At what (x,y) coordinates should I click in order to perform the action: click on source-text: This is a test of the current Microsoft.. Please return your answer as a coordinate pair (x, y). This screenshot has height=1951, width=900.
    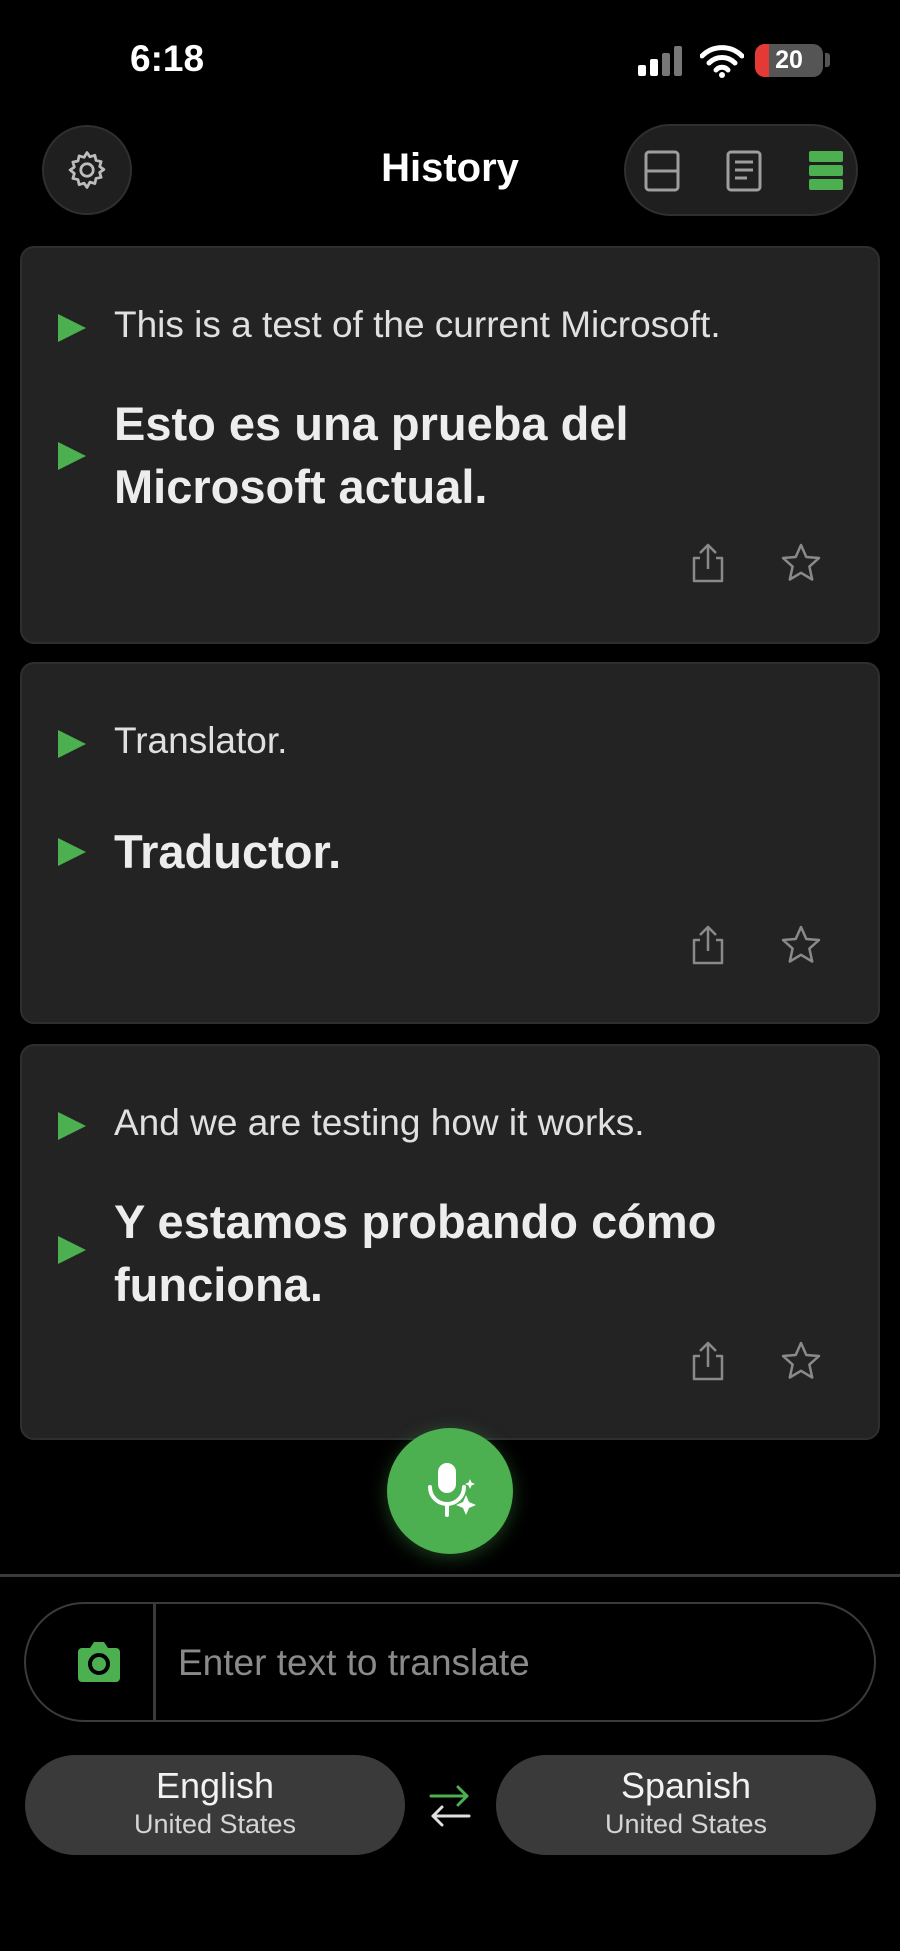
    Looking at the image, I should click on (417, 324).